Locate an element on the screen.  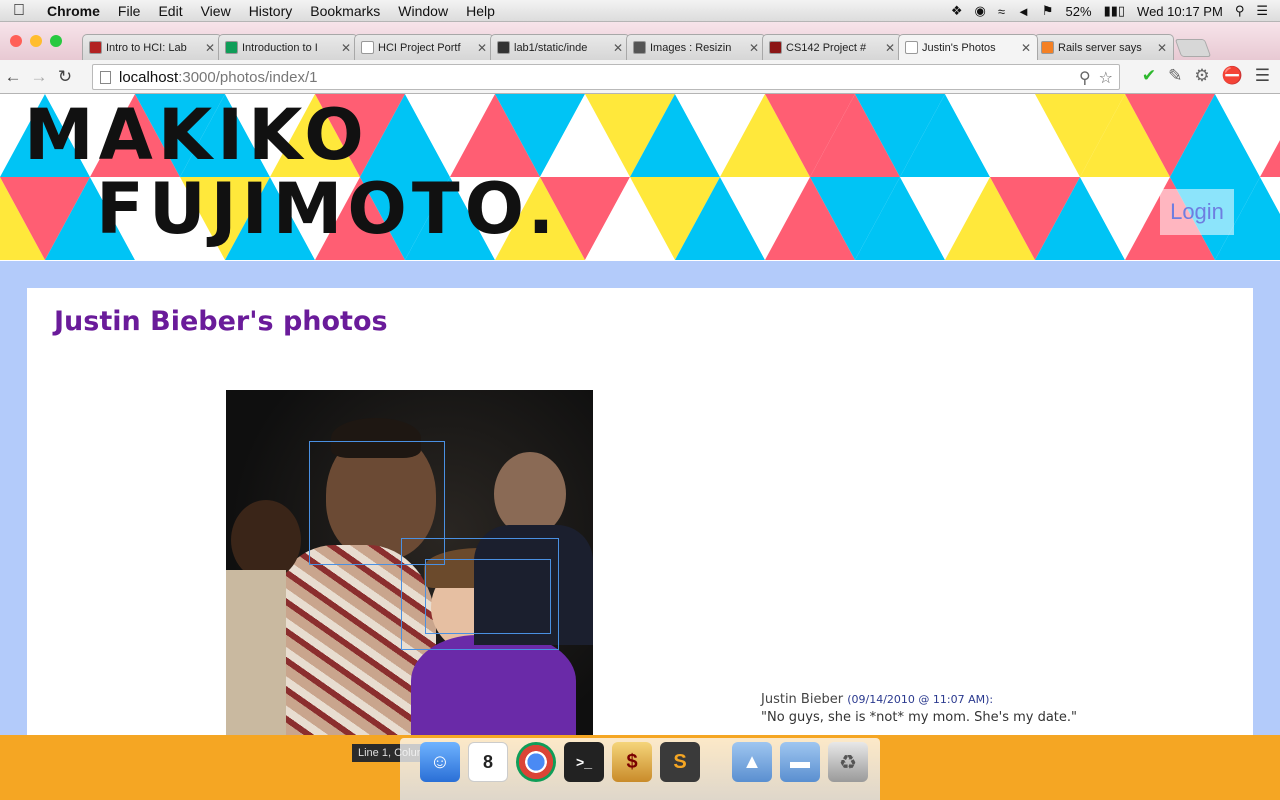
site-logo-line1: MAKIKO is located at coordinates (196, 135).